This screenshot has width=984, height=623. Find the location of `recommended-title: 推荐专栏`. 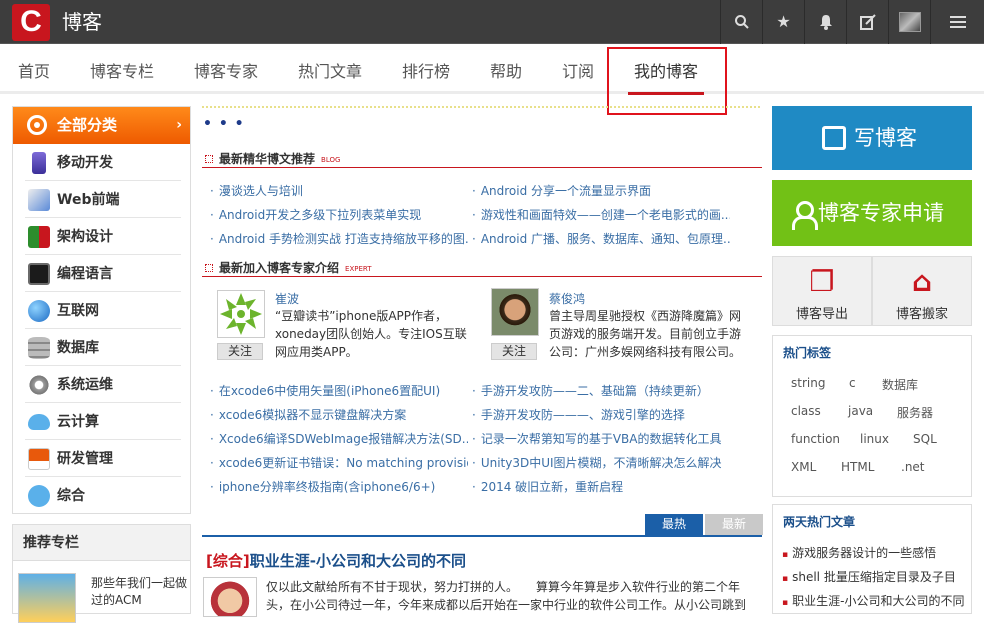

recommended-title: 推荐专栏 is located at coordinates (101, 543).